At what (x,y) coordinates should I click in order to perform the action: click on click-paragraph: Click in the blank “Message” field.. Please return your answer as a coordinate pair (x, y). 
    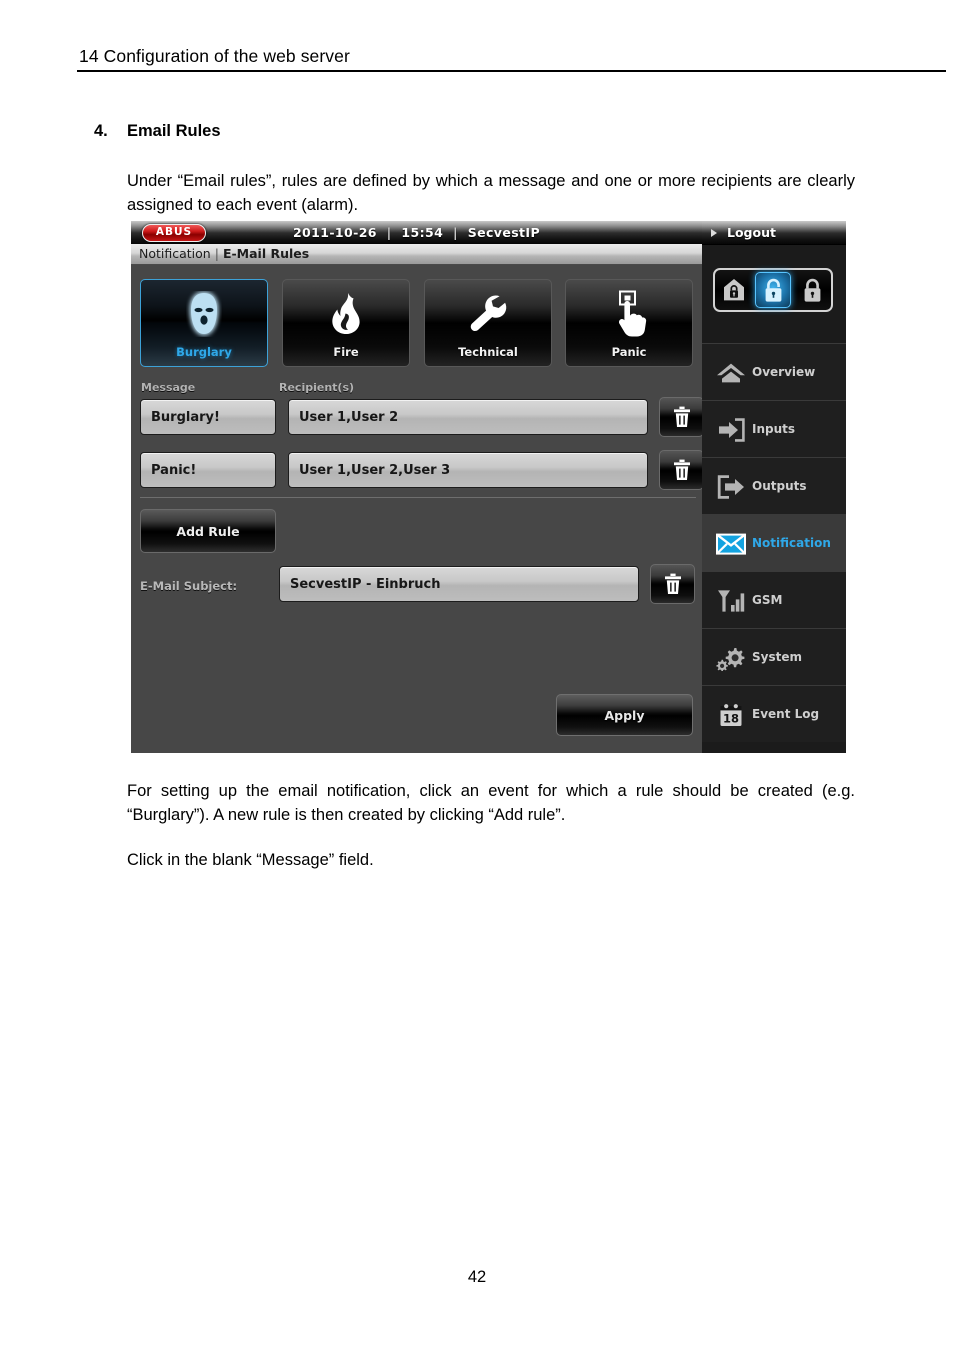
    Looking at the image, I should click on (250, 860).